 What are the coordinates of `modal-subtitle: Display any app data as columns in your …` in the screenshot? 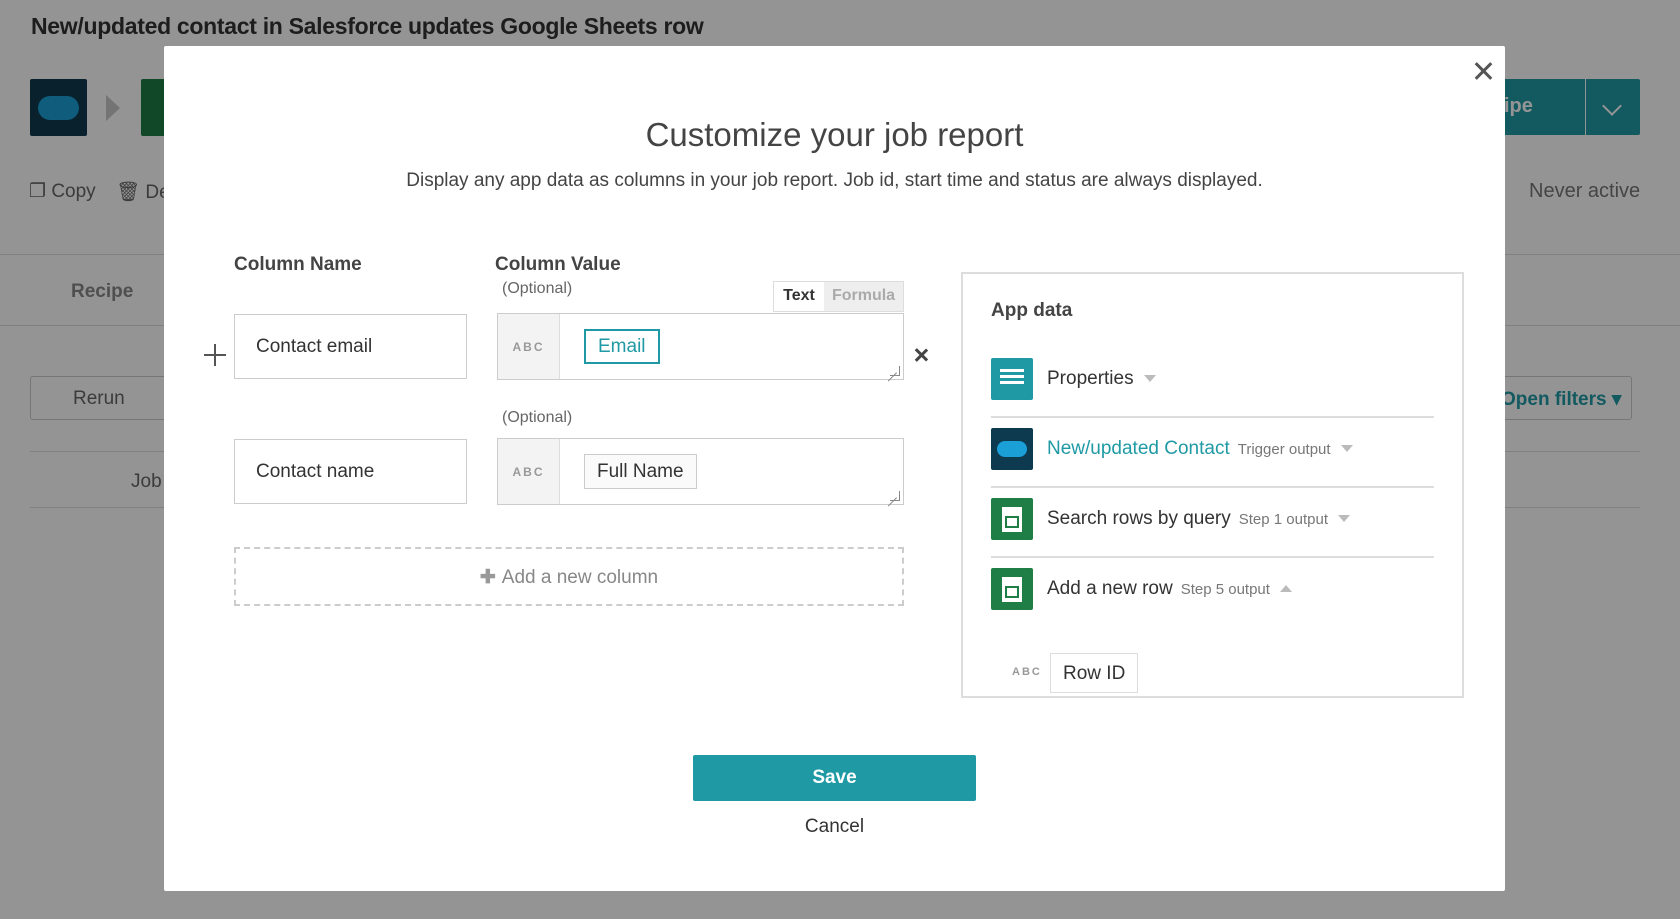 It's located at (834, 180).